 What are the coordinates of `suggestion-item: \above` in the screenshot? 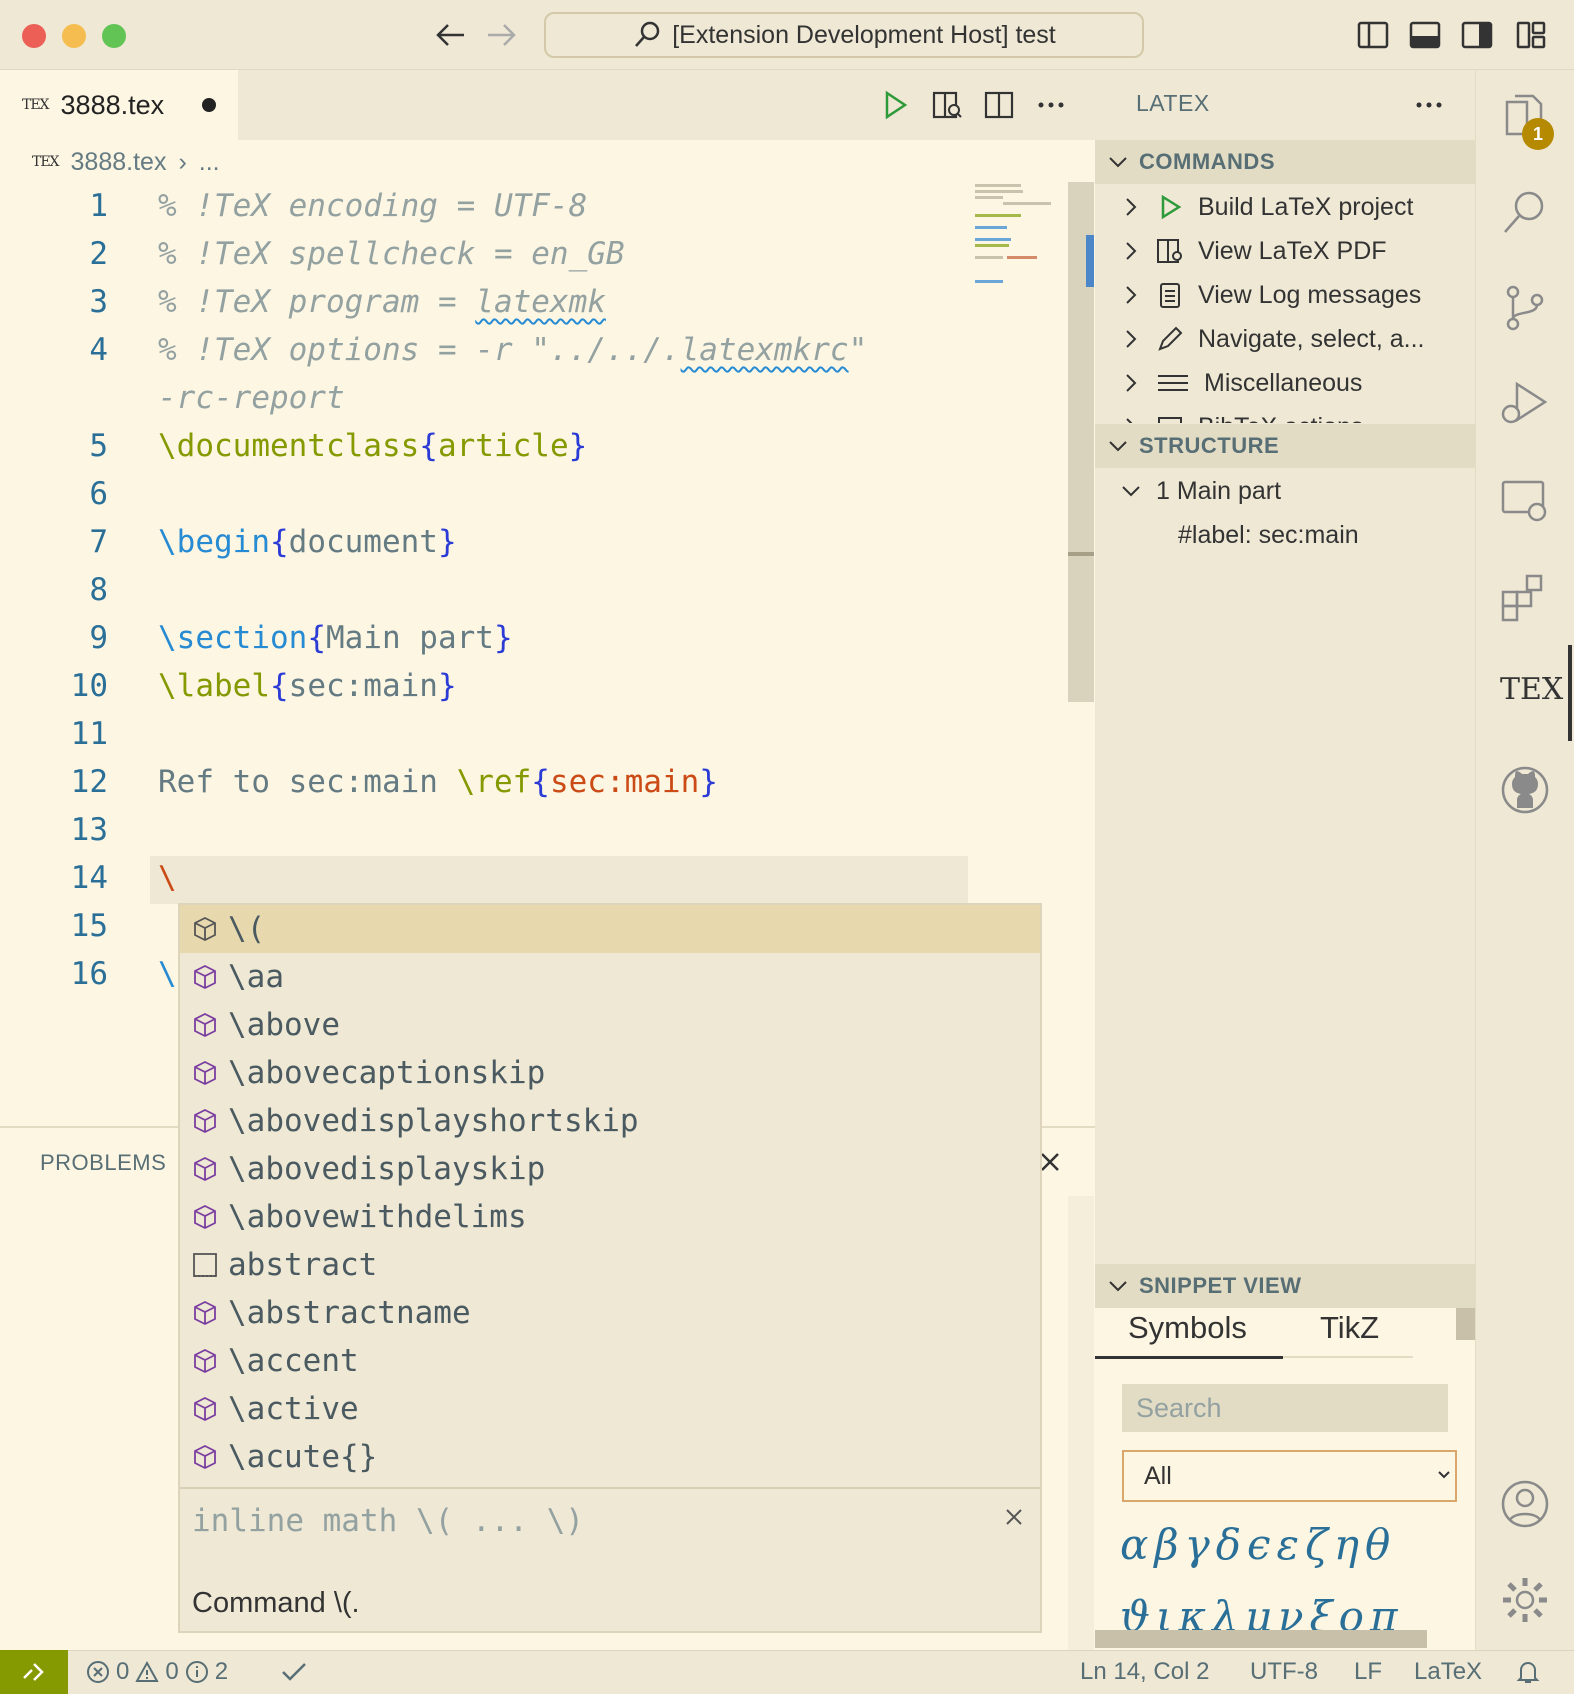 It's located at (610, 1025).